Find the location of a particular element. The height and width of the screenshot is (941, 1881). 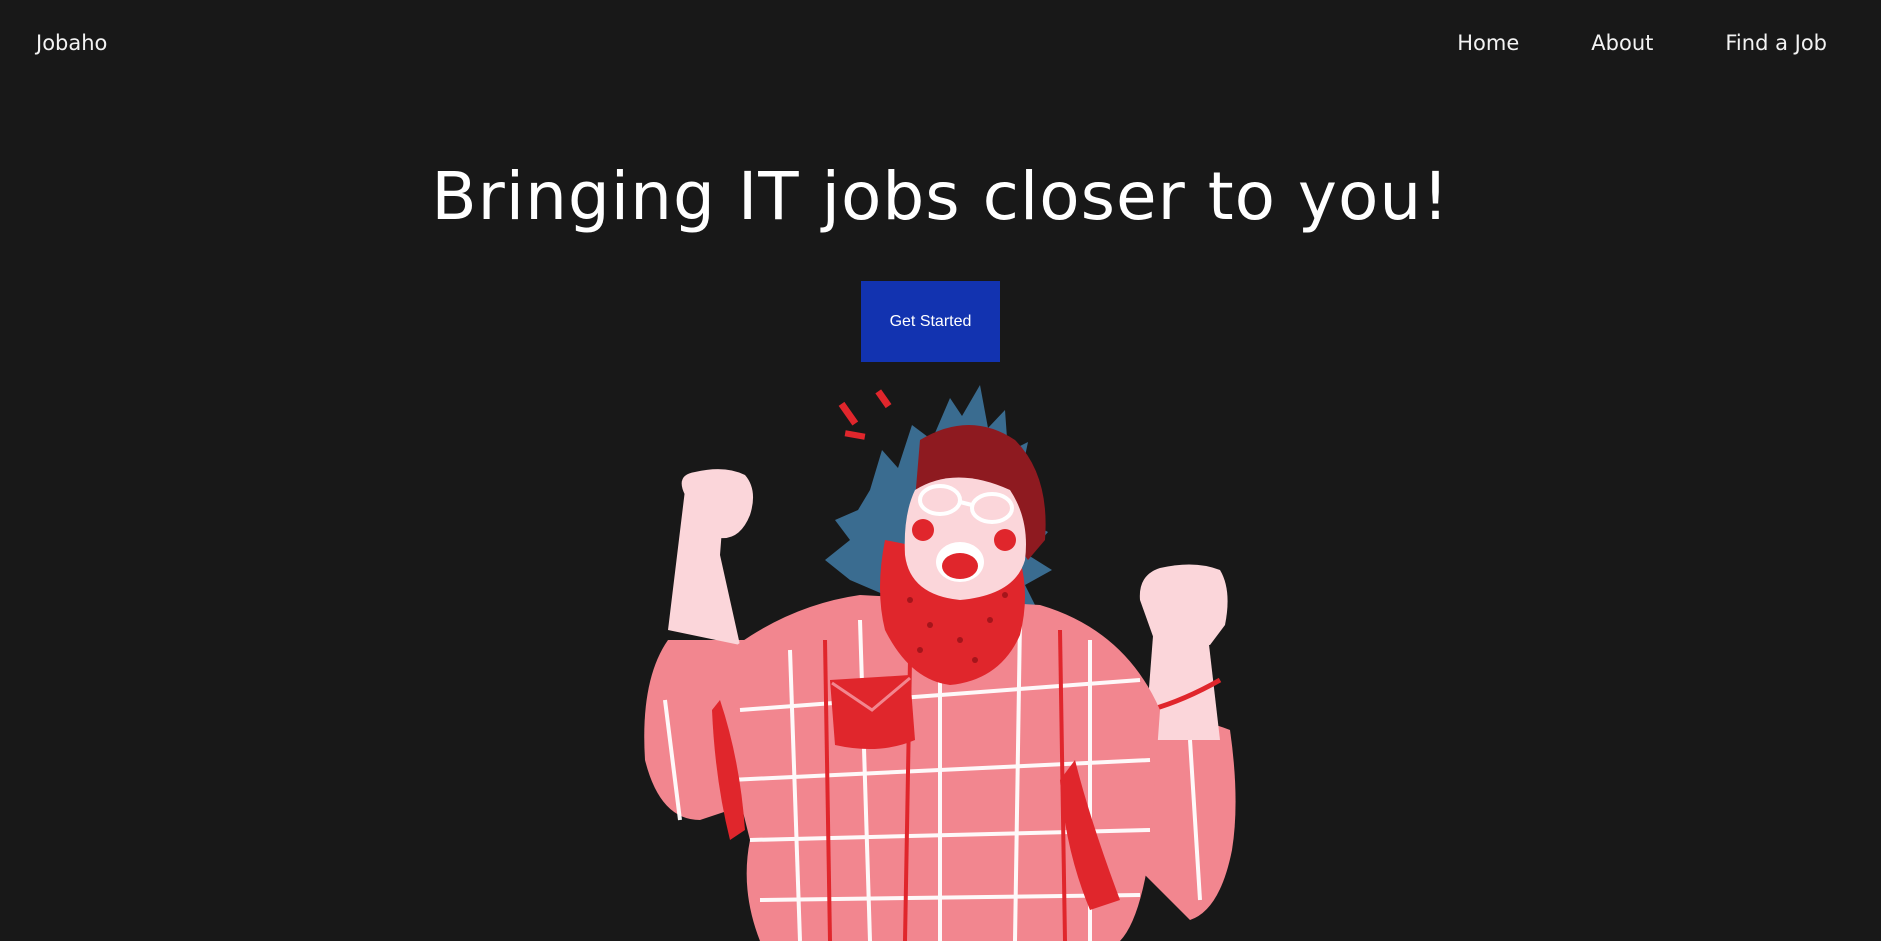

nav-link-find-a-job: Find a Job is located at coordinates (1776, 43).